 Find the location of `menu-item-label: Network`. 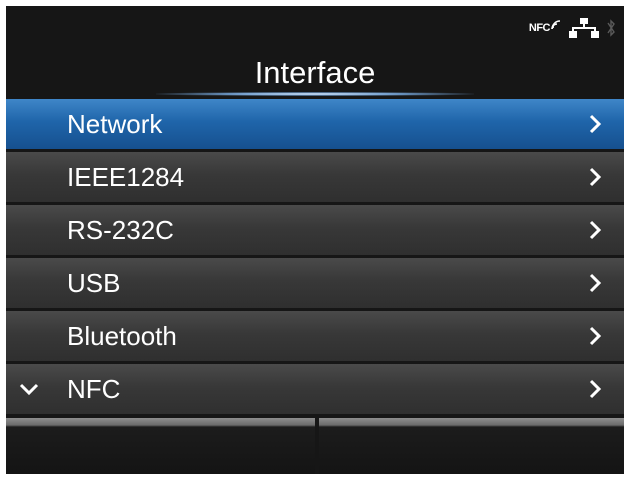

menu-item-label: Network is located at coordinates (115, 124).